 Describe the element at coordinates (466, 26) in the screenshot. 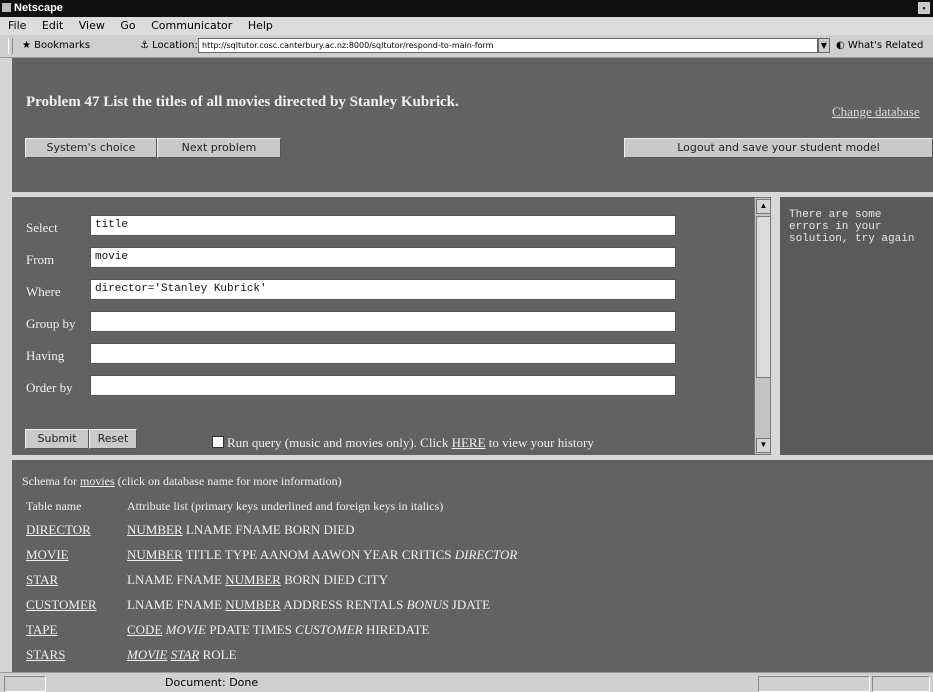

I see `menu-bar: File Edit View Go Communicator Help` at that location.